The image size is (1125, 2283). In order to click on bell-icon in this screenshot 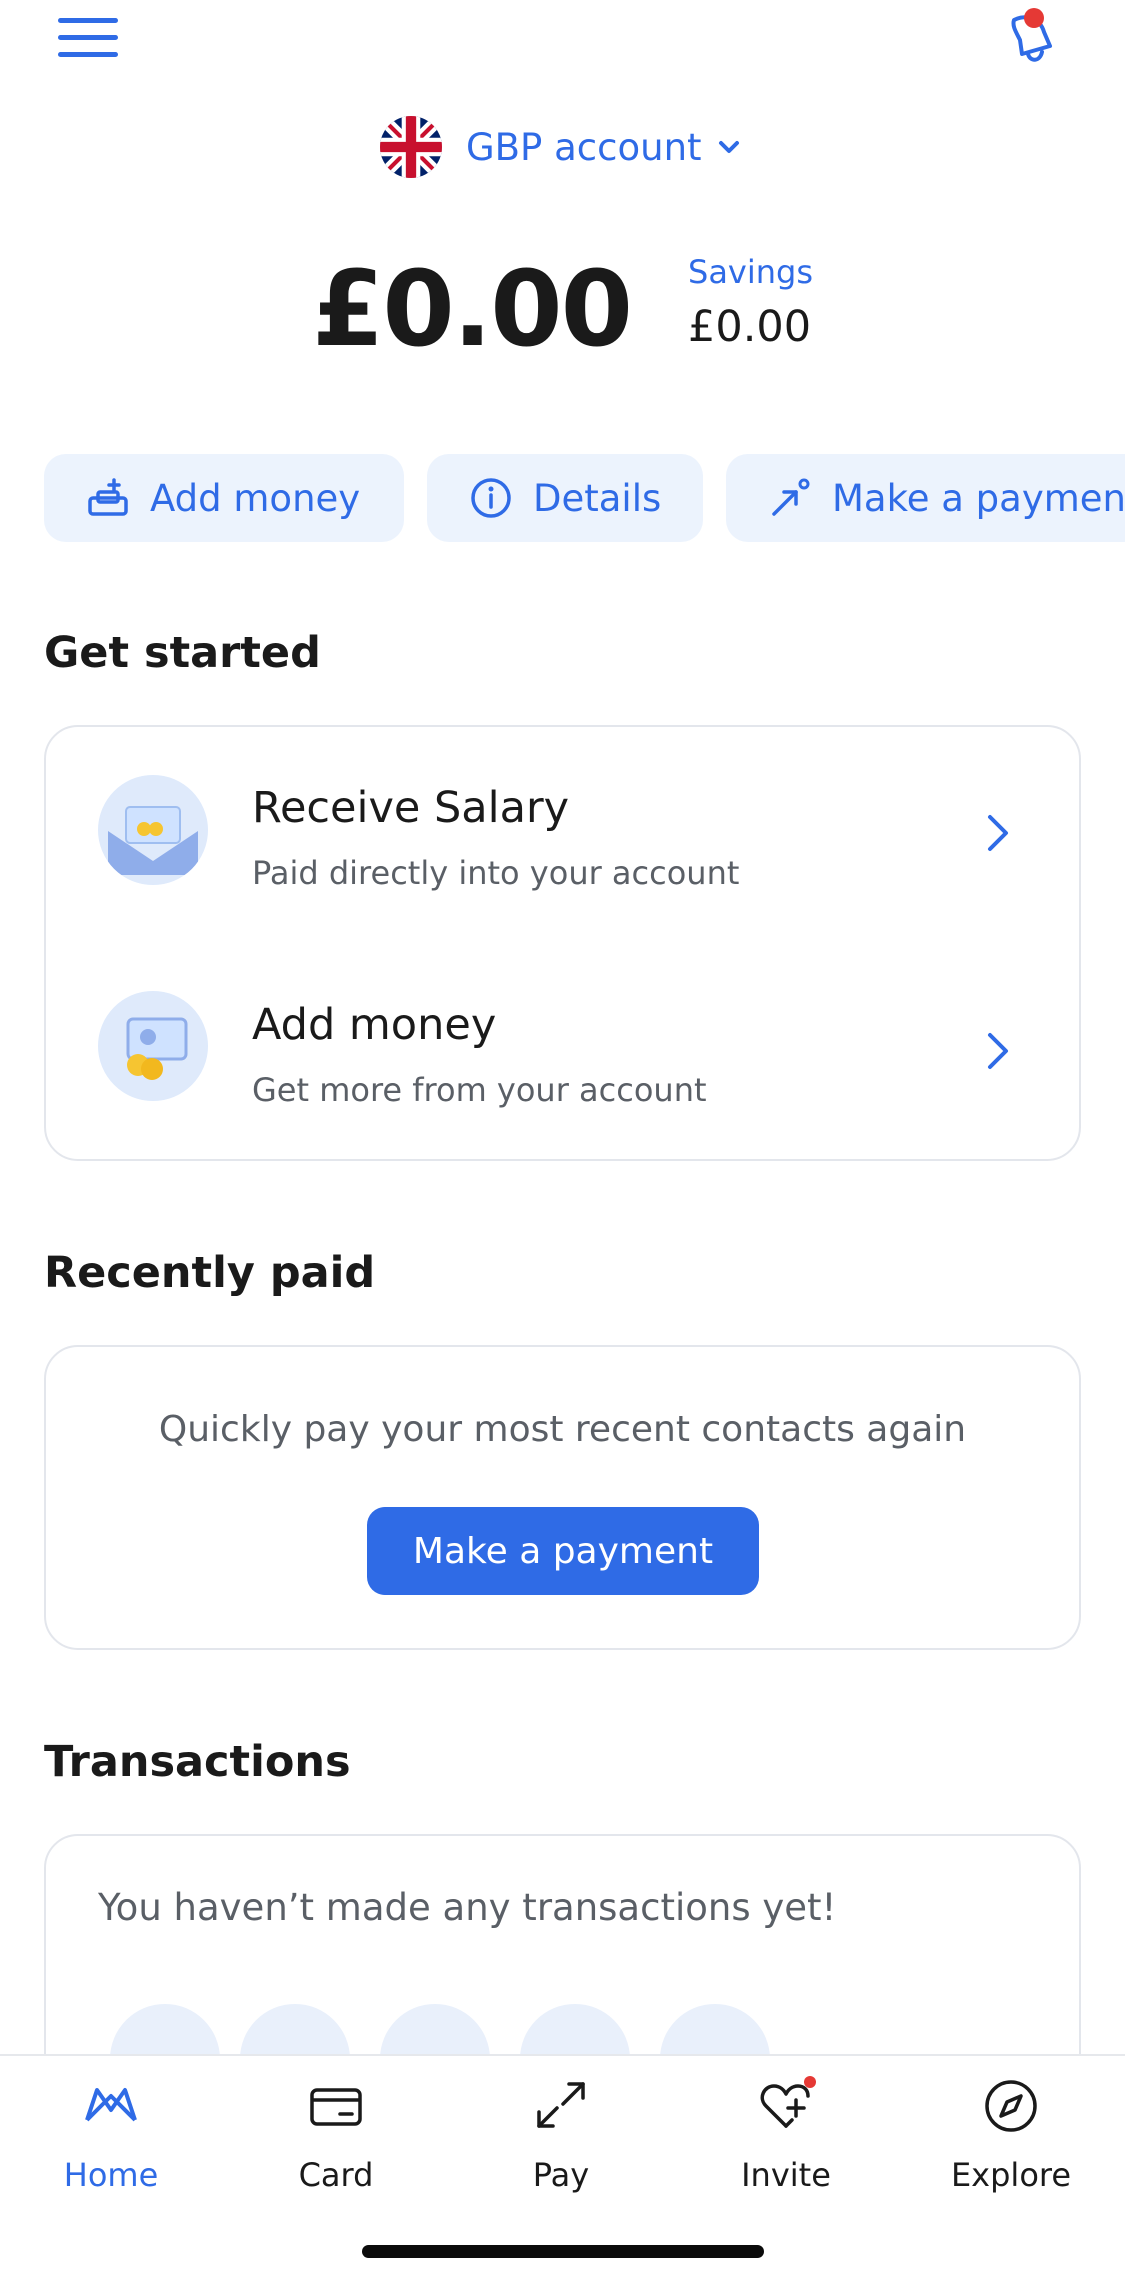, I will do `click(1031, 35)`.